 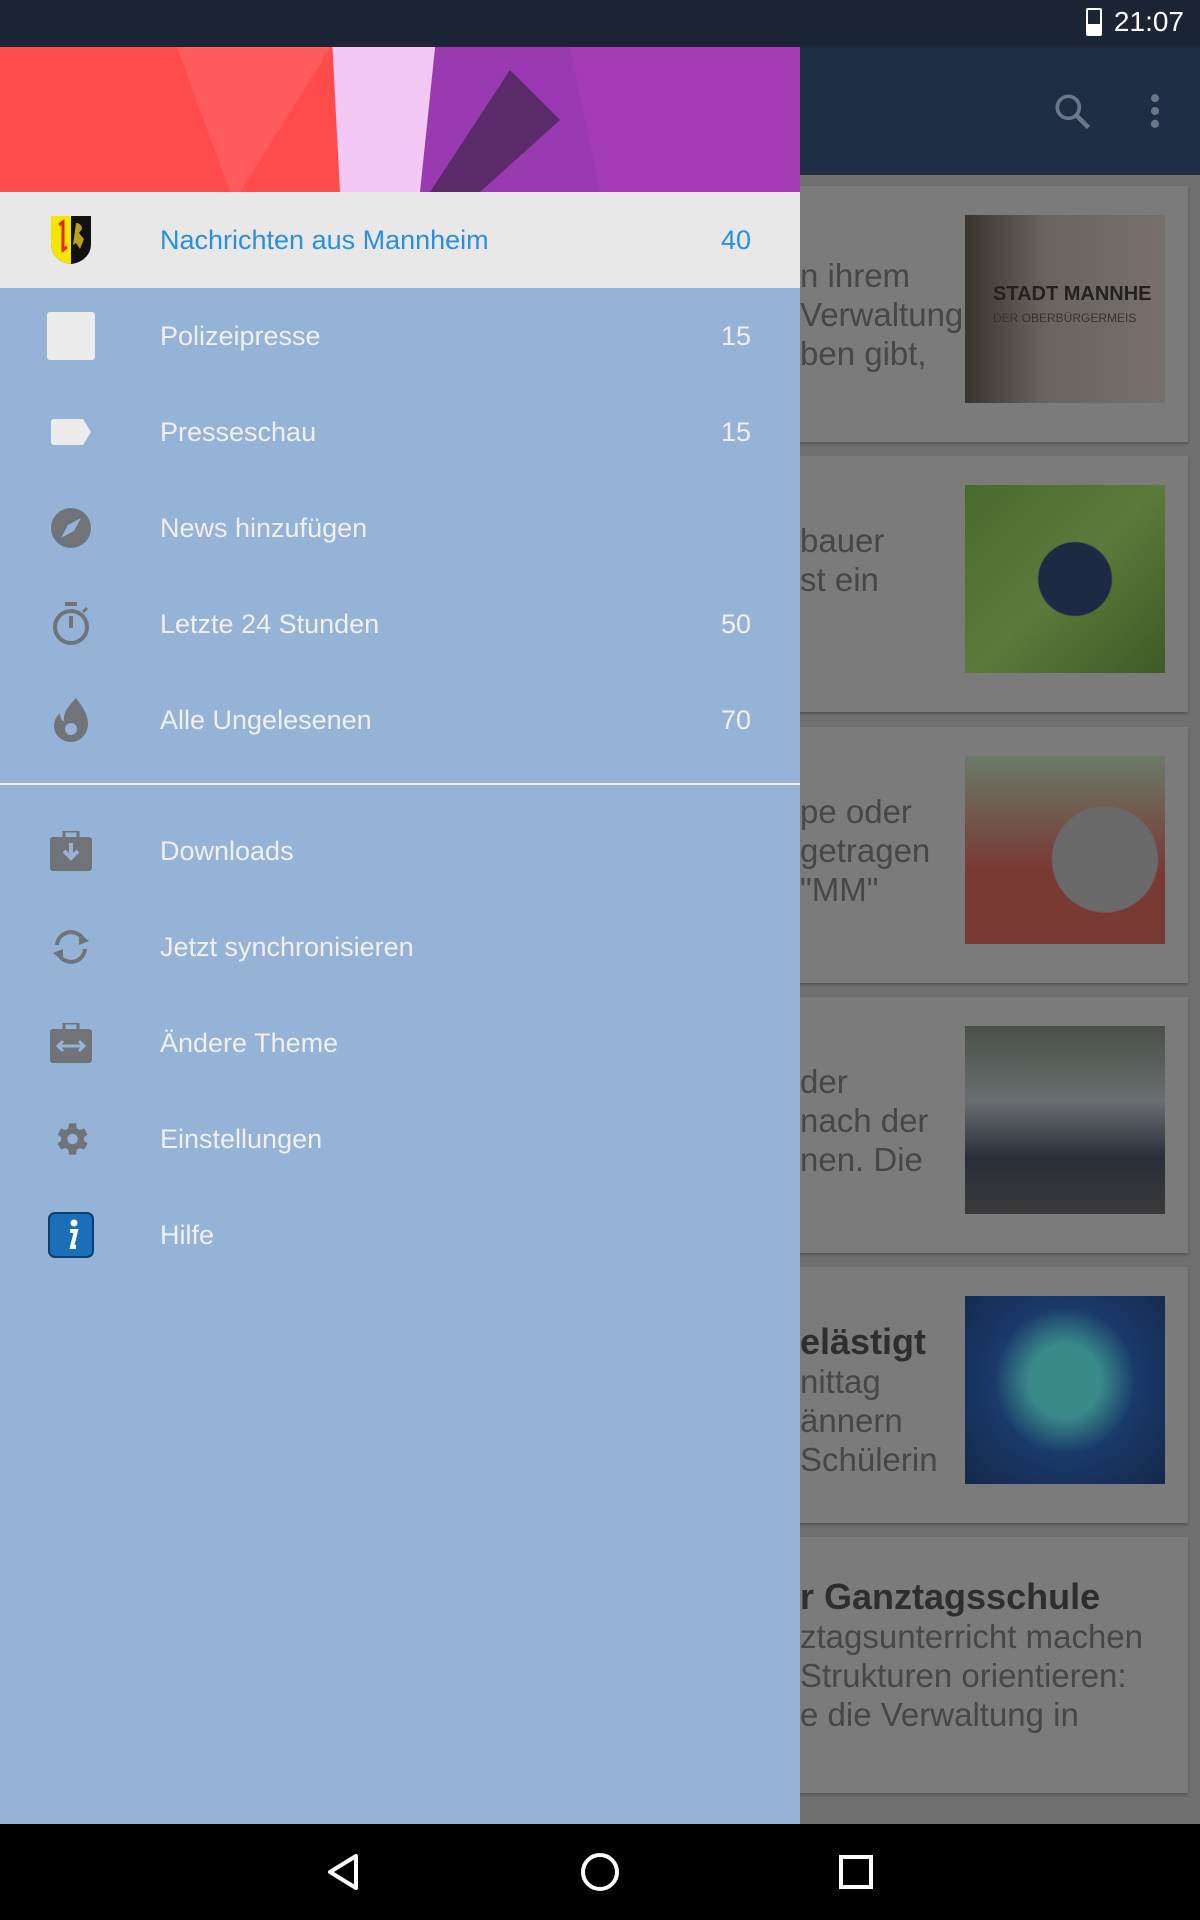 What do you see at coordinates (842, 540) in the screenshot?
I see `card-text: bauer` at bounding box center [842, 540].